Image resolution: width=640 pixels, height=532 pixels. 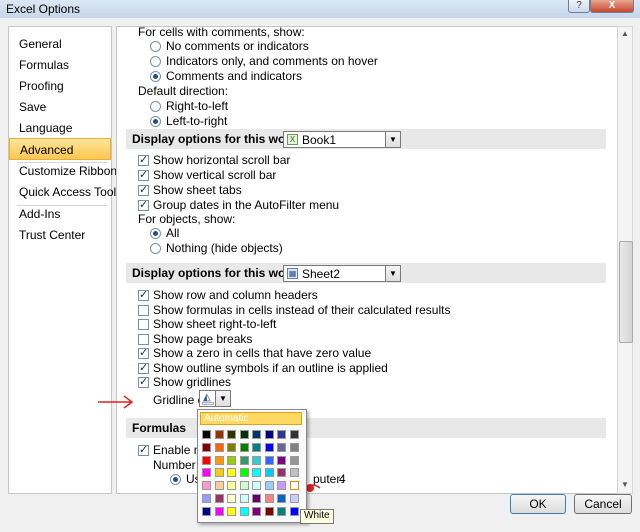 What do you see at coordinates (175, 479) in the screenshot?
I see `use-all-processors-radio` at bounding box center [175, 479].